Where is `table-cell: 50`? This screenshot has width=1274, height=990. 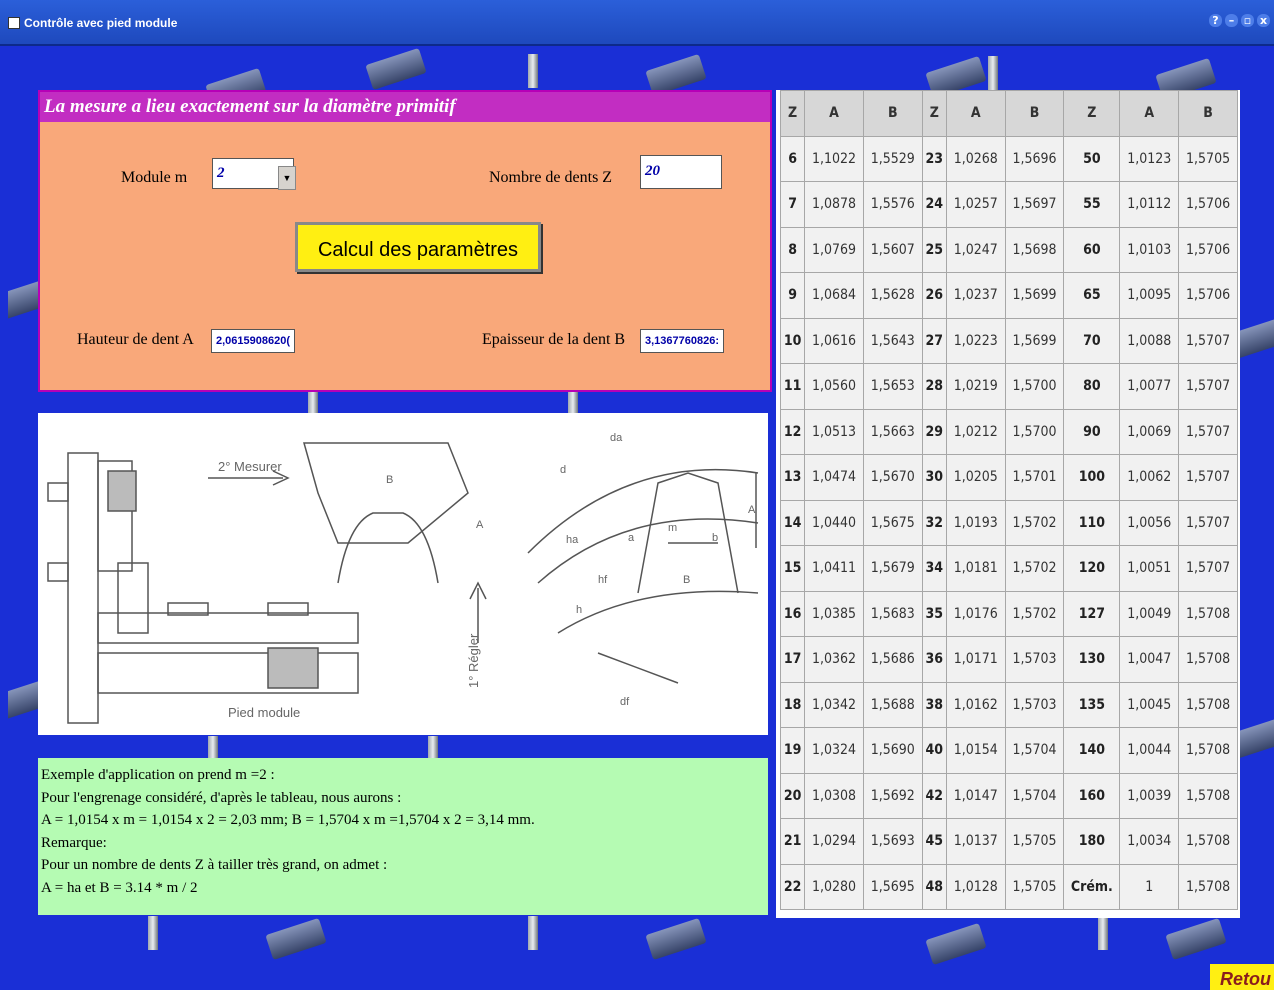 table-cell: 50 is located at coordinates (1092, 158).